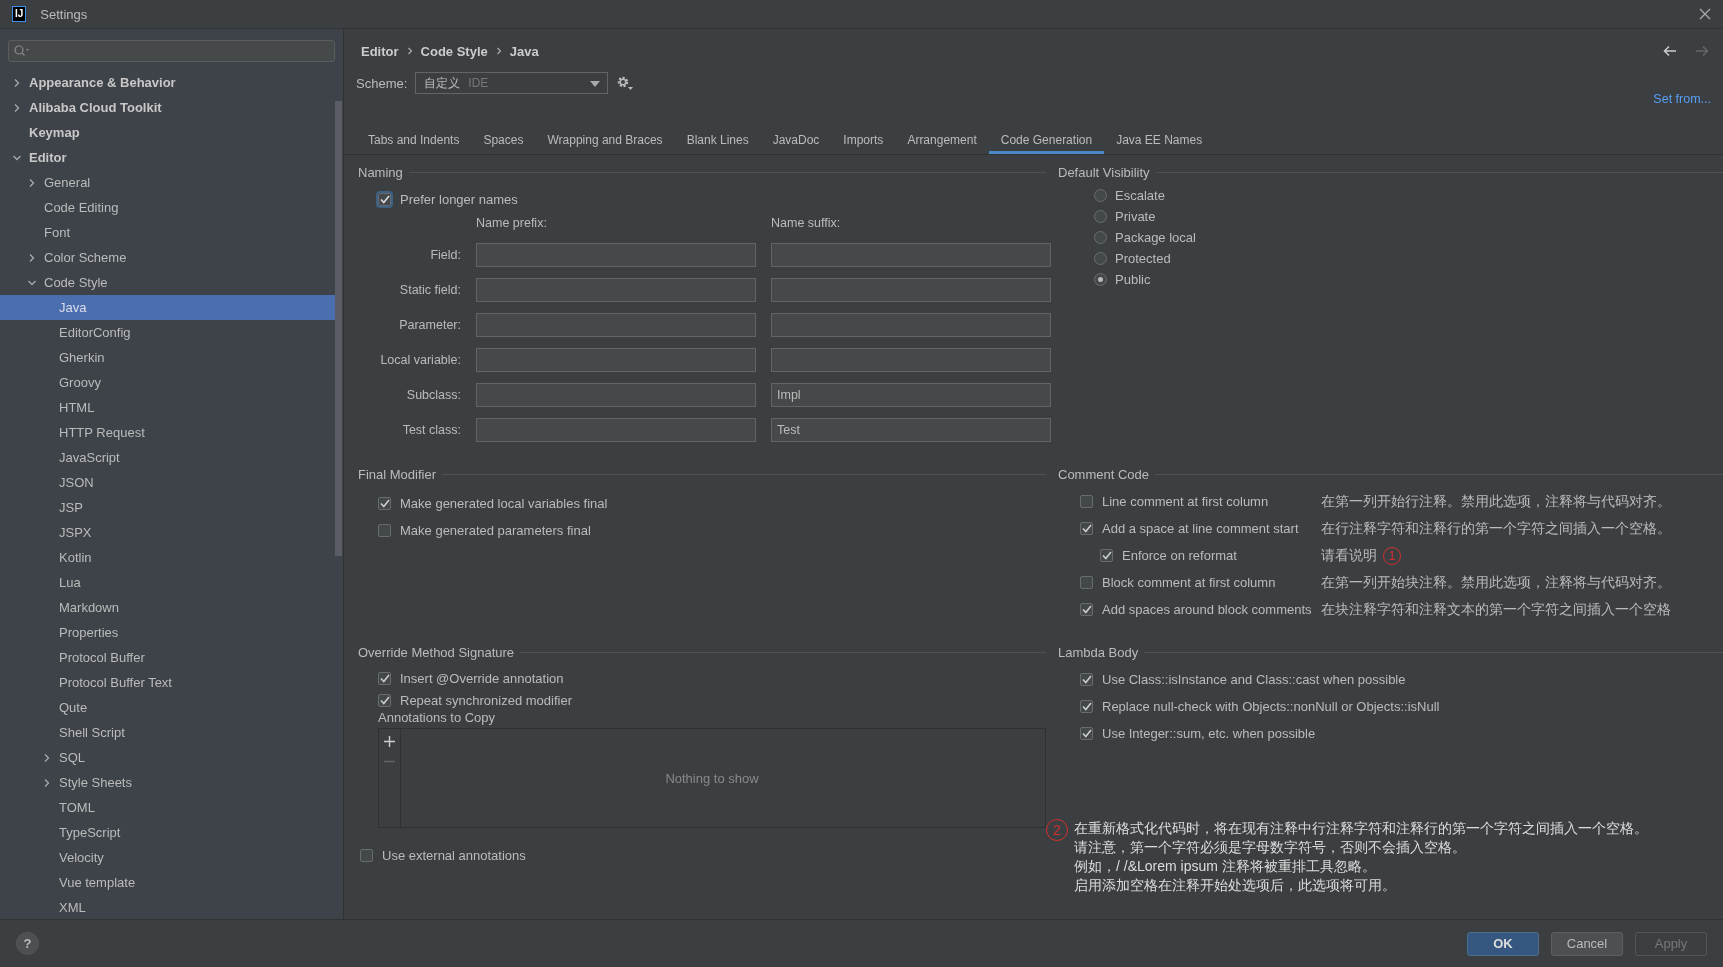  What do you see at coordinates (167, 507) in the screenshot?
I see `tree-item: JSP` at bounding box center [167, 507].